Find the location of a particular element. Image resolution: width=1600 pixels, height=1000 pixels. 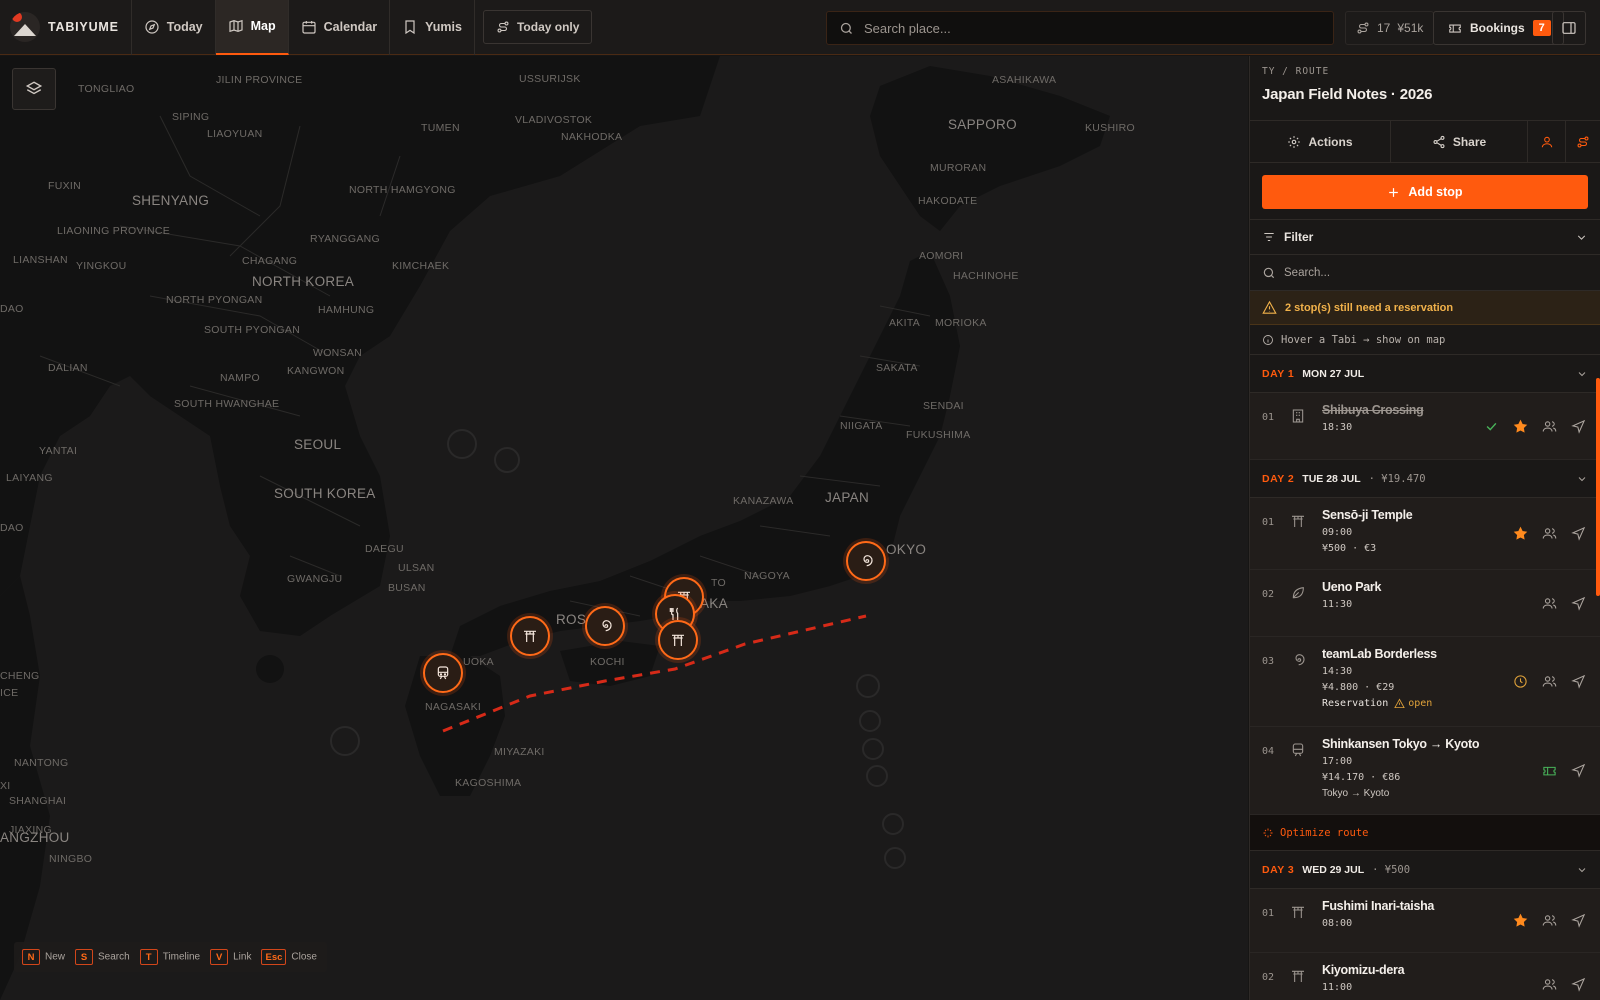

info-icon is located at coordinates (1268, 339).